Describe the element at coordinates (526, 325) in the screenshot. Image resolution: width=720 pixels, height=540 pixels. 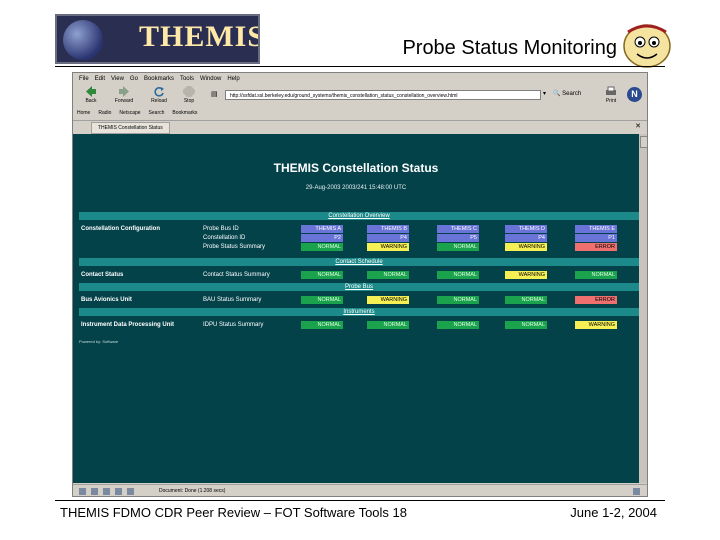
I see `idpu-status-cell-4: NORMAL` at that location.